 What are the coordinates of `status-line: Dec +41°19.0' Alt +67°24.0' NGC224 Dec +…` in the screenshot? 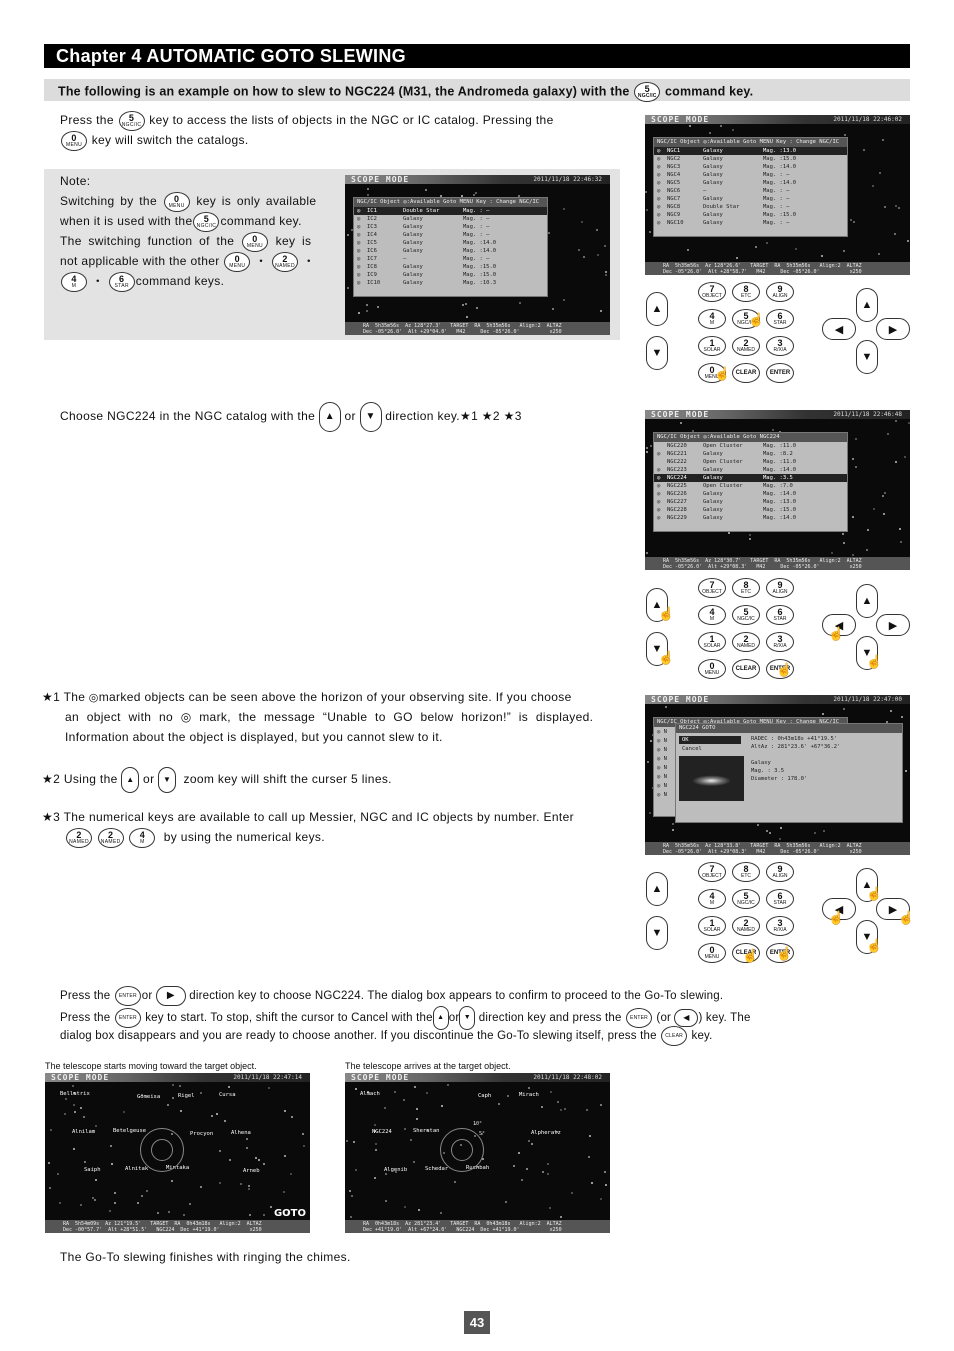 It's located at (462, 1230).